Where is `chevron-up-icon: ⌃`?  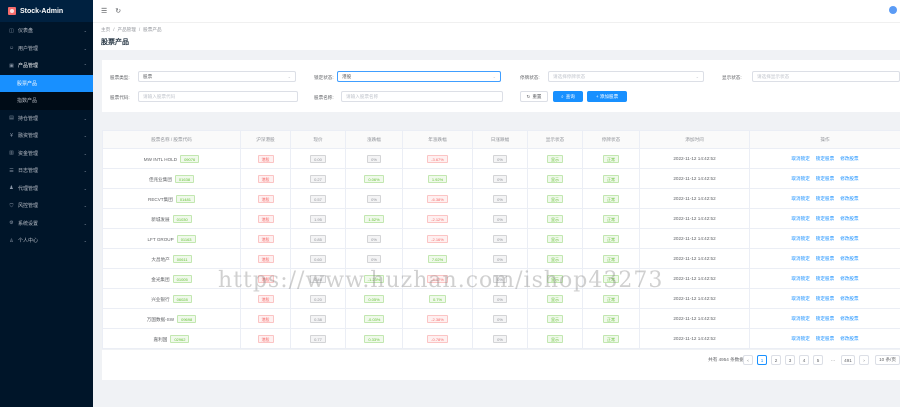 chevron-up-icon: ⌃ is located at coordinates (85, 66).